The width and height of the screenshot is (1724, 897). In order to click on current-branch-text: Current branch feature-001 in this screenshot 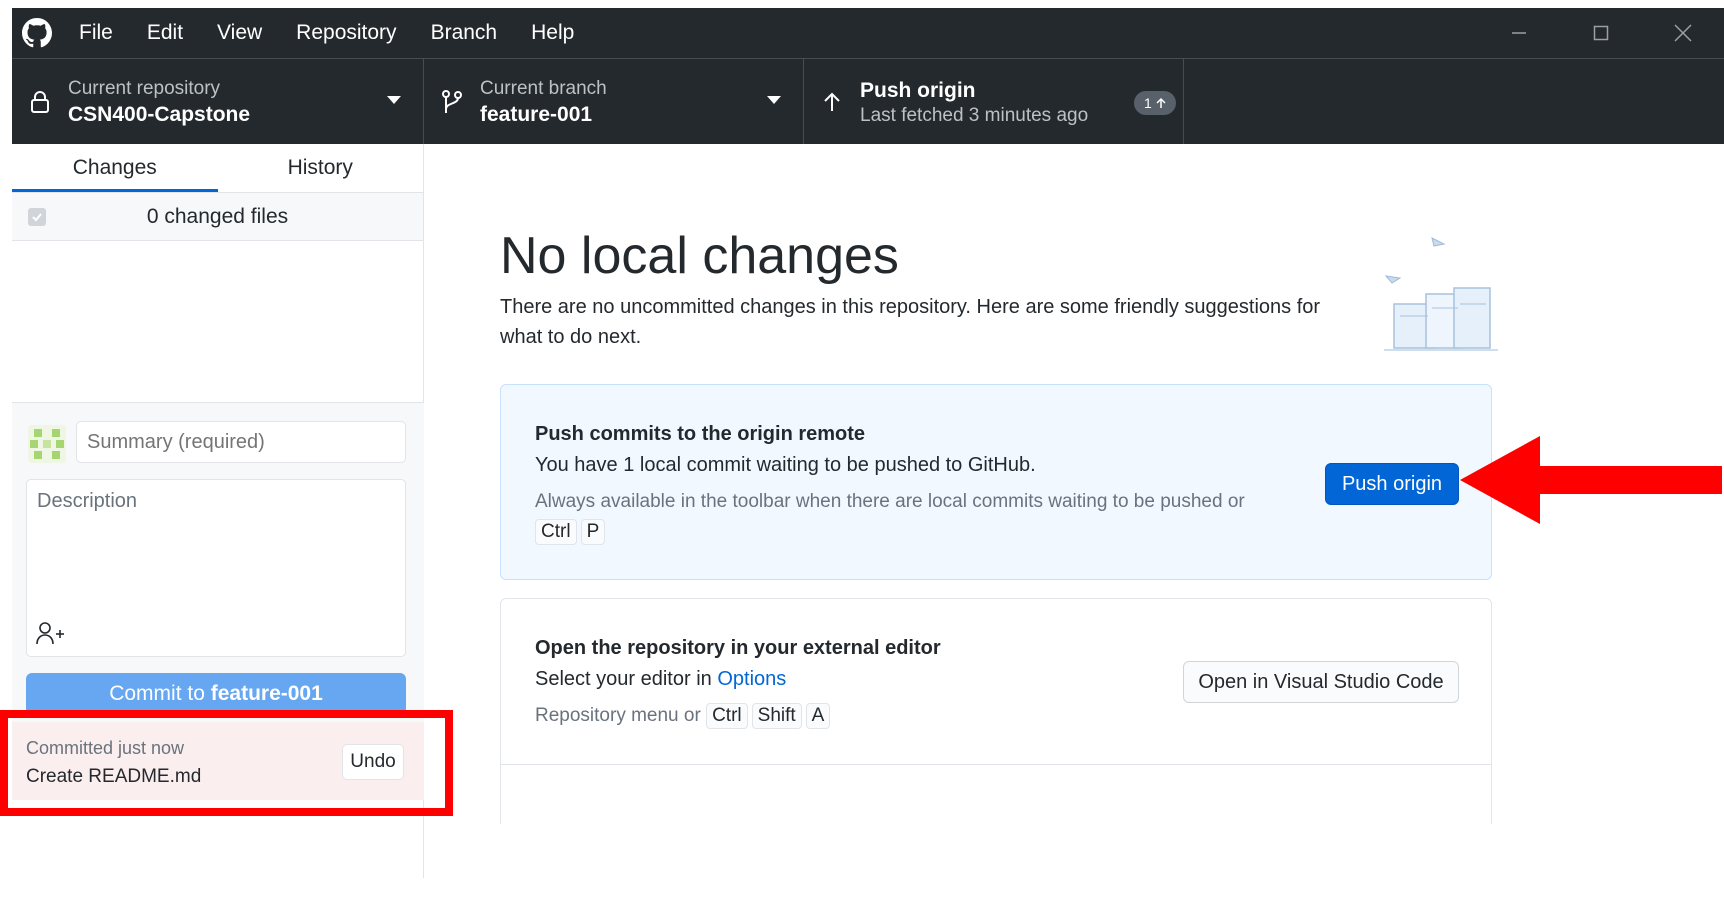, I will do `click(543, 102)`.